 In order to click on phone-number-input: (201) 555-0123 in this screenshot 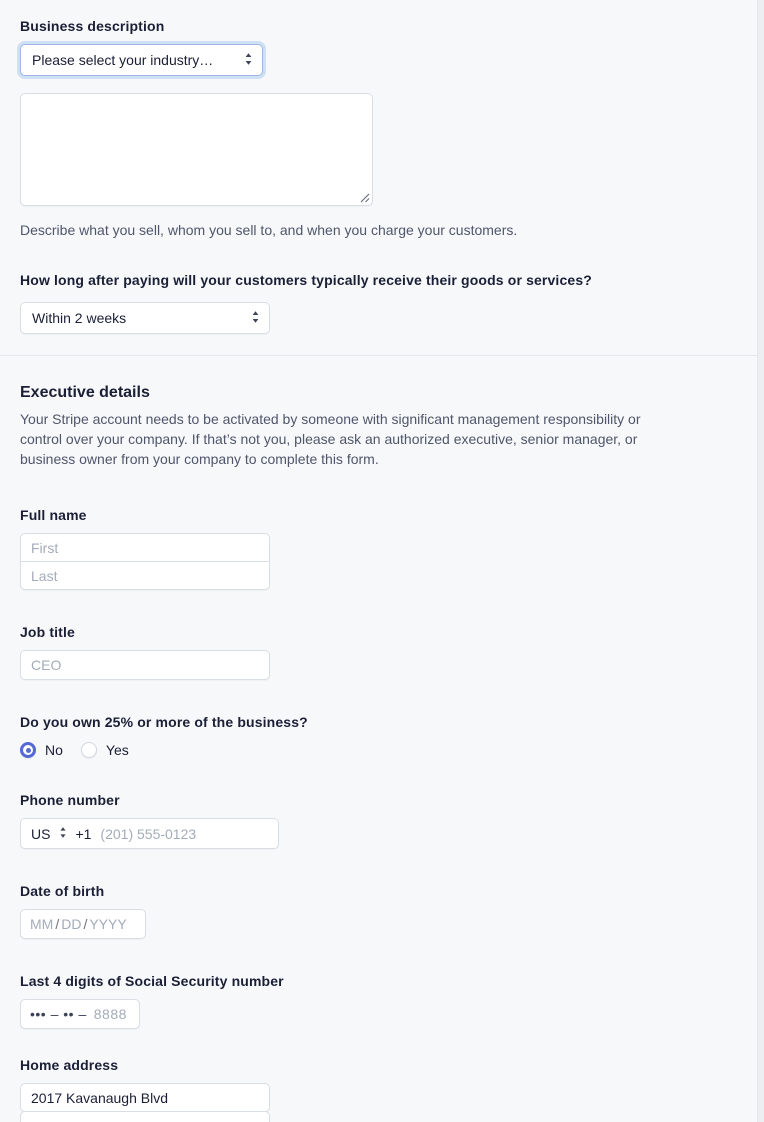, I will do `click(148, 834)`.